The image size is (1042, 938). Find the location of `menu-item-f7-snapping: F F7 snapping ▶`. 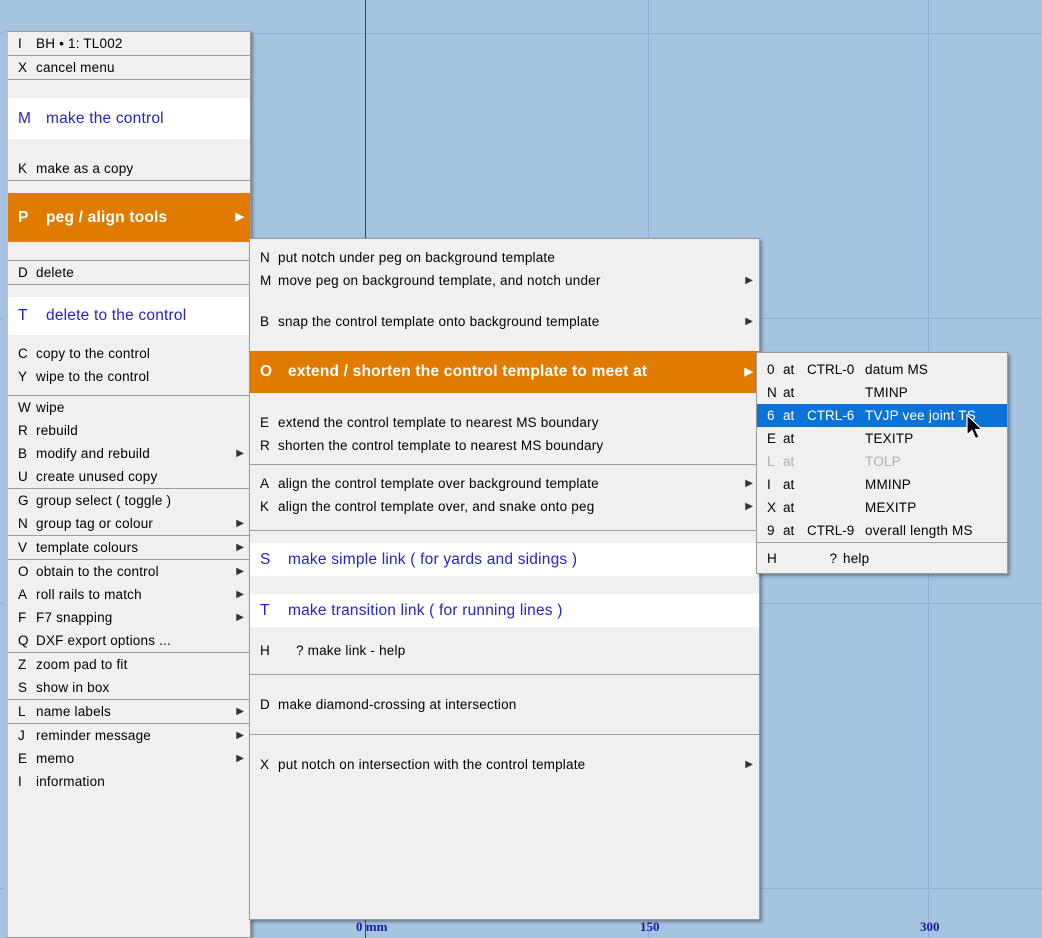

menu-item-f7-snapping: F F7 snapping ▶ is located at coordinates (129, 617).